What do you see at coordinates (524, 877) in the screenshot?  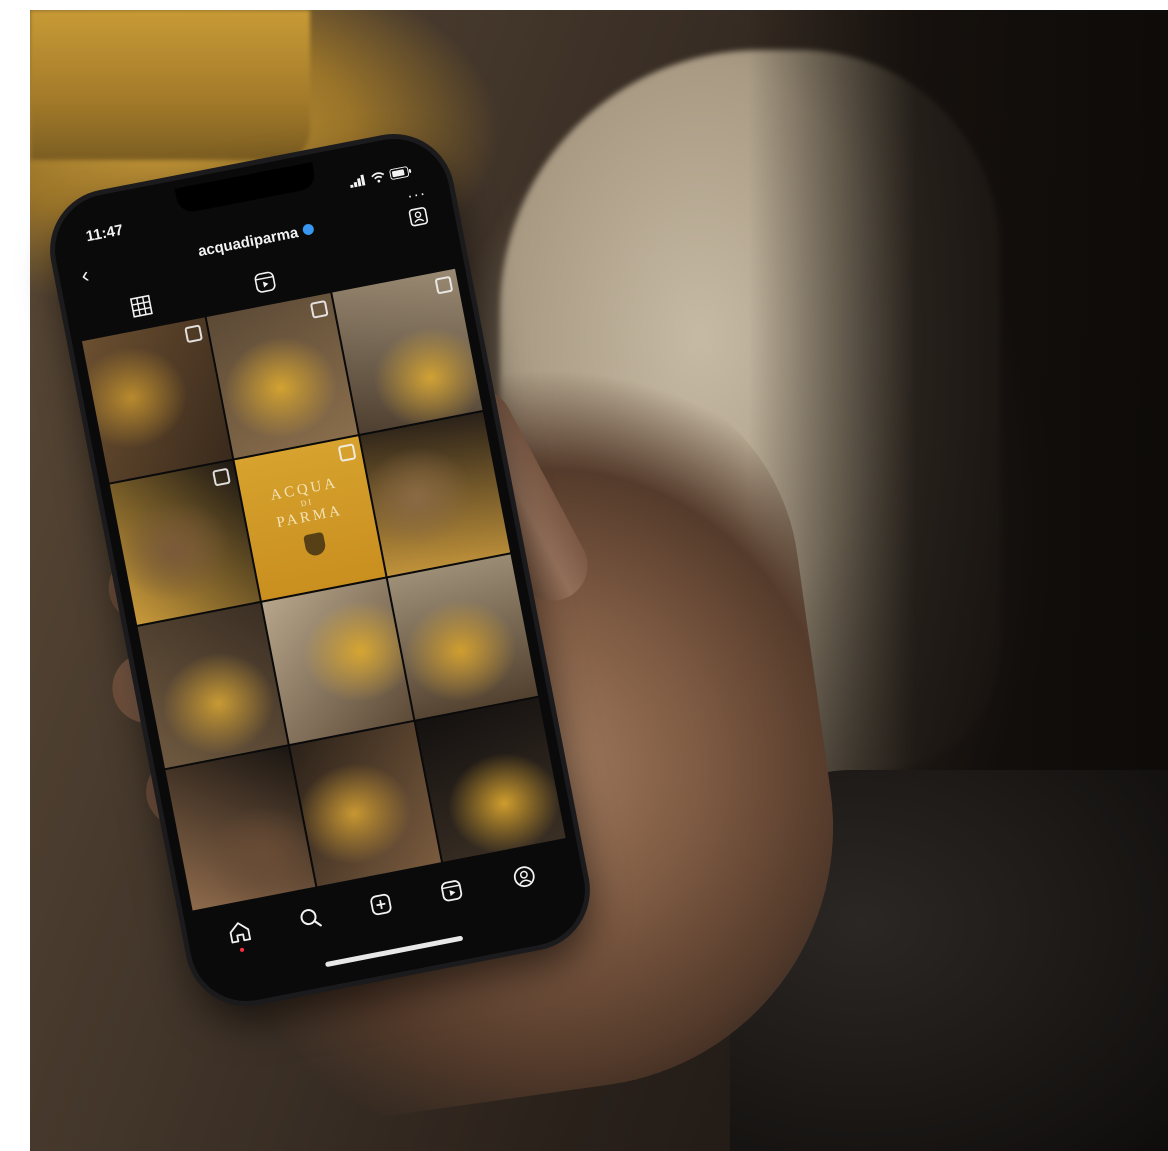 I see `profile-icon` at bounding box center [524, 877].